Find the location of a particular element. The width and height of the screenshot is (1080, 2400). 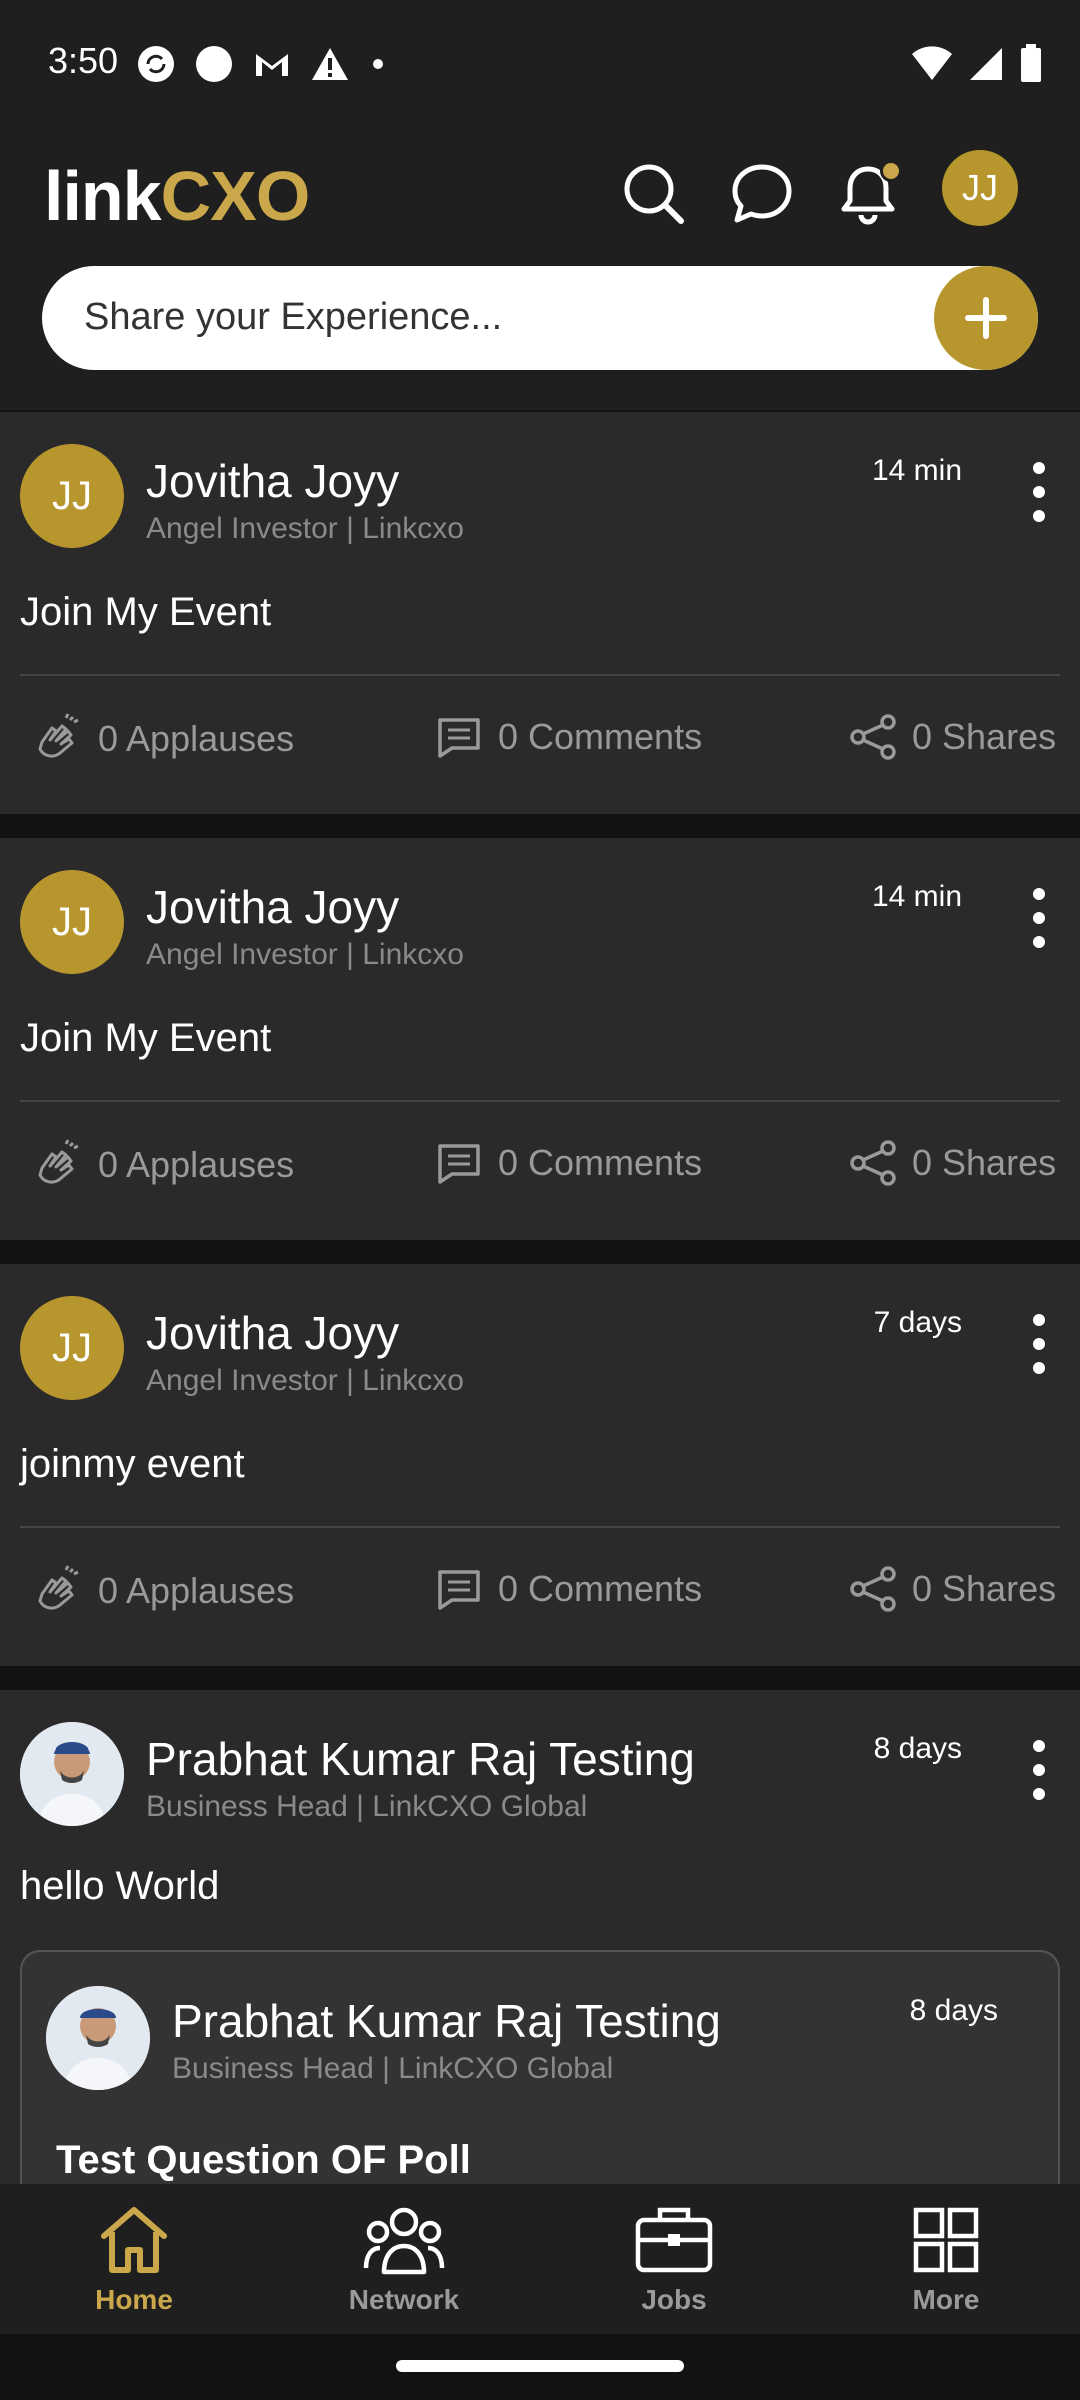

home-gesture-bar is located at coordinates (540, 2366).